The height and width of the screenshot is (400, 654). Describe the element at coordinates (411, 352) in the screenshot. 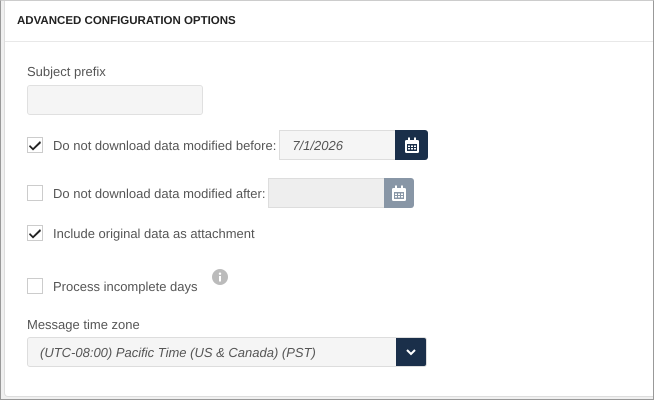

I see `caret-icon` at that location.